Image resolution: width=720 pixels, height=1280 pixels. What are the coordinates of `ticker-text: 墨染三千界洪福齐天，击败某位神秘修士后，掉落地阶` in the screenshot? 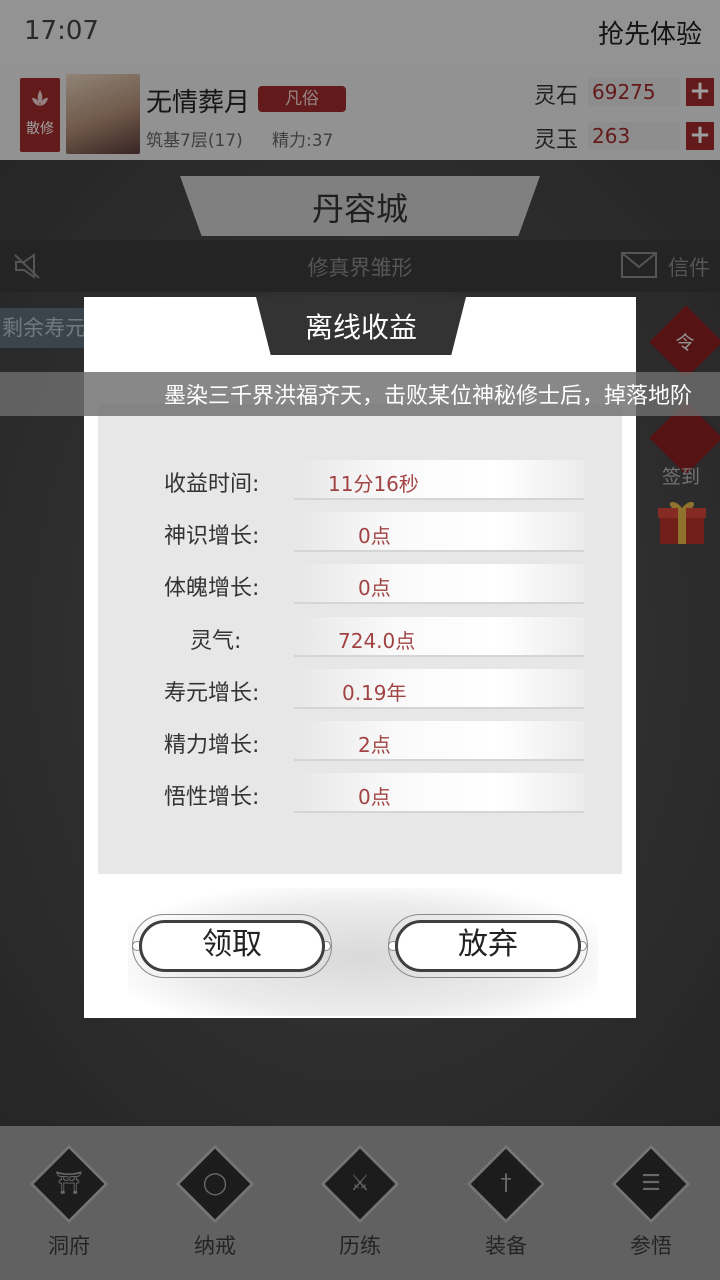 It's located at (428, 396).